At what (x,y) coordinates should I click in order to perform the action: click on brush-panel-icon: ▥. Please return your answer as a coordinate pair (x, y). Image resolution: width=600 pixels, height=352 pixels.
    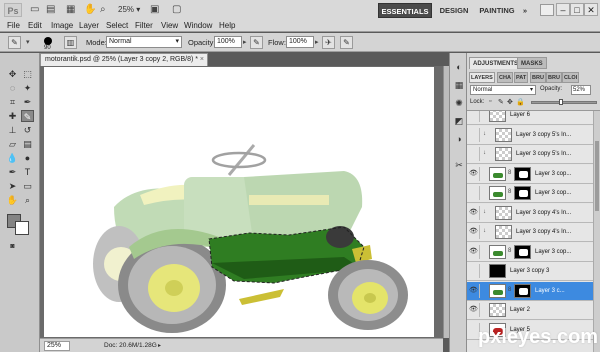
    Looking at the image, I should click on (70, 42).